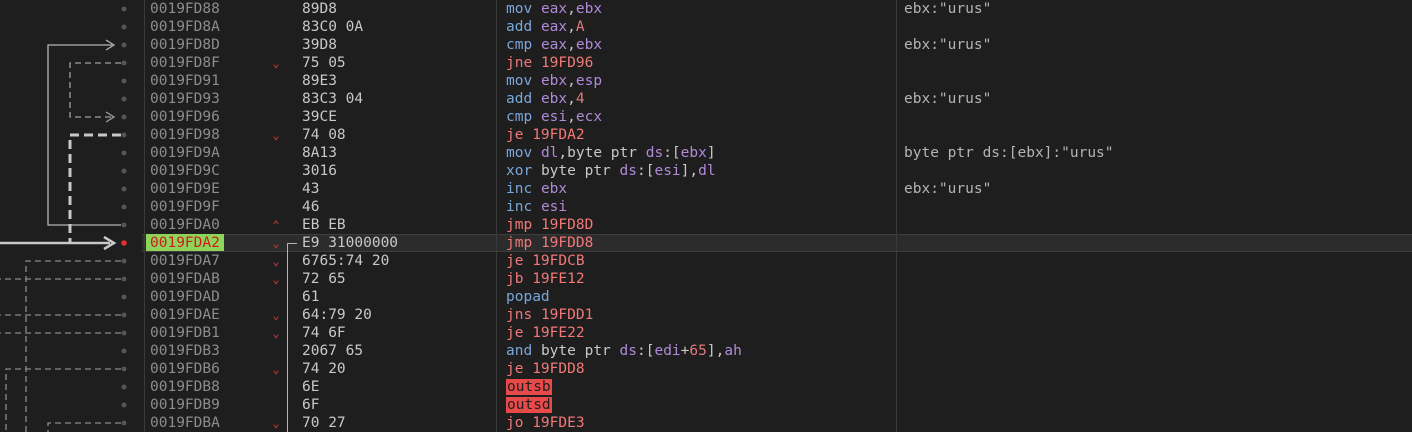 This screenshot has width=1412, height=432. What do you see at coordinates (185, 45) in the screenshot?
I see `address: 0019FD8D` at bounding box center [185, 45].